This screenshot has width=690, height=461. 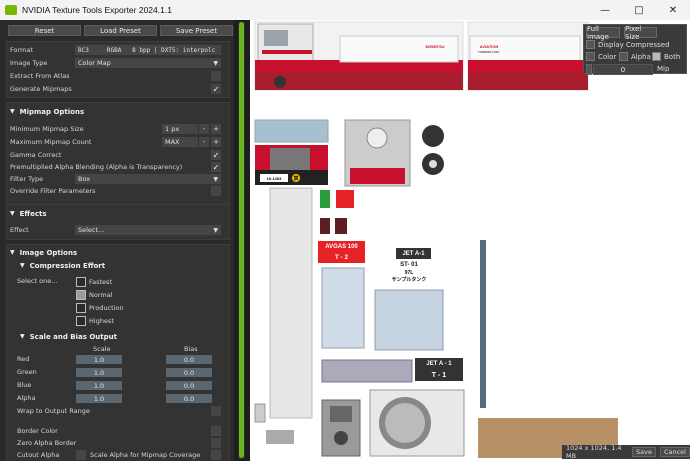 What do you see at coordinates (81, 321) in the screenshot?
I see `effort-highest-radio` at bounding box center [81, 321].